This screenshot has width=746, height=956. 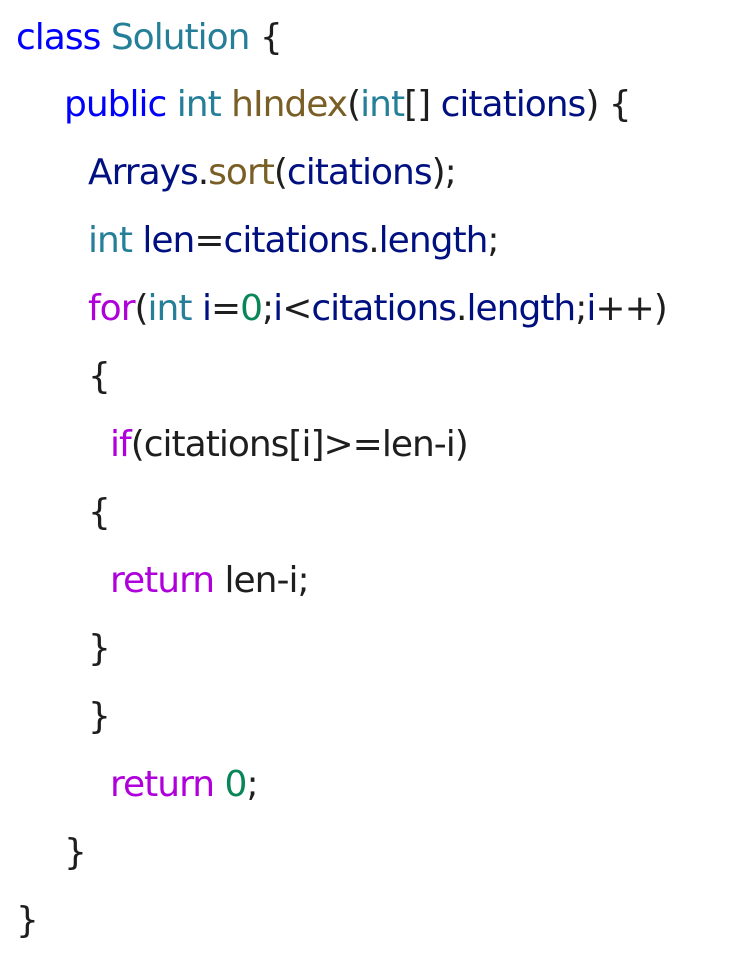 I want to click on code-token: class, so click(x=58, y=37).